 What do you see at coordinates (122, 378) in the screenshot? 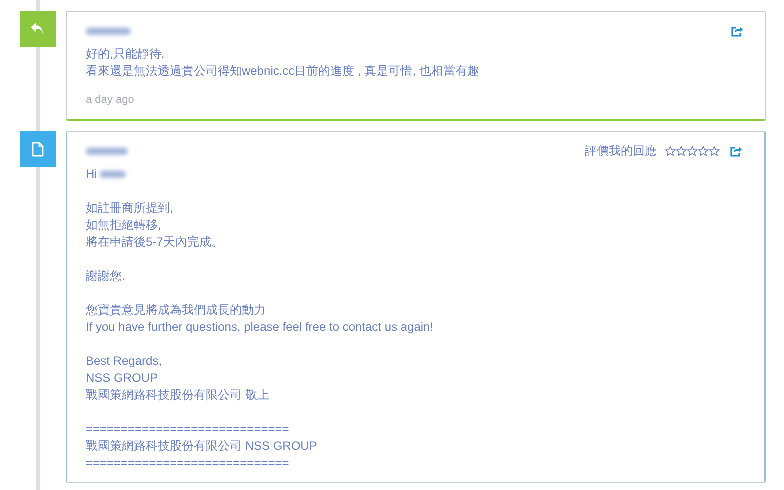
I see `message-line: NSS GROUP` at bounding box center [122, 378].